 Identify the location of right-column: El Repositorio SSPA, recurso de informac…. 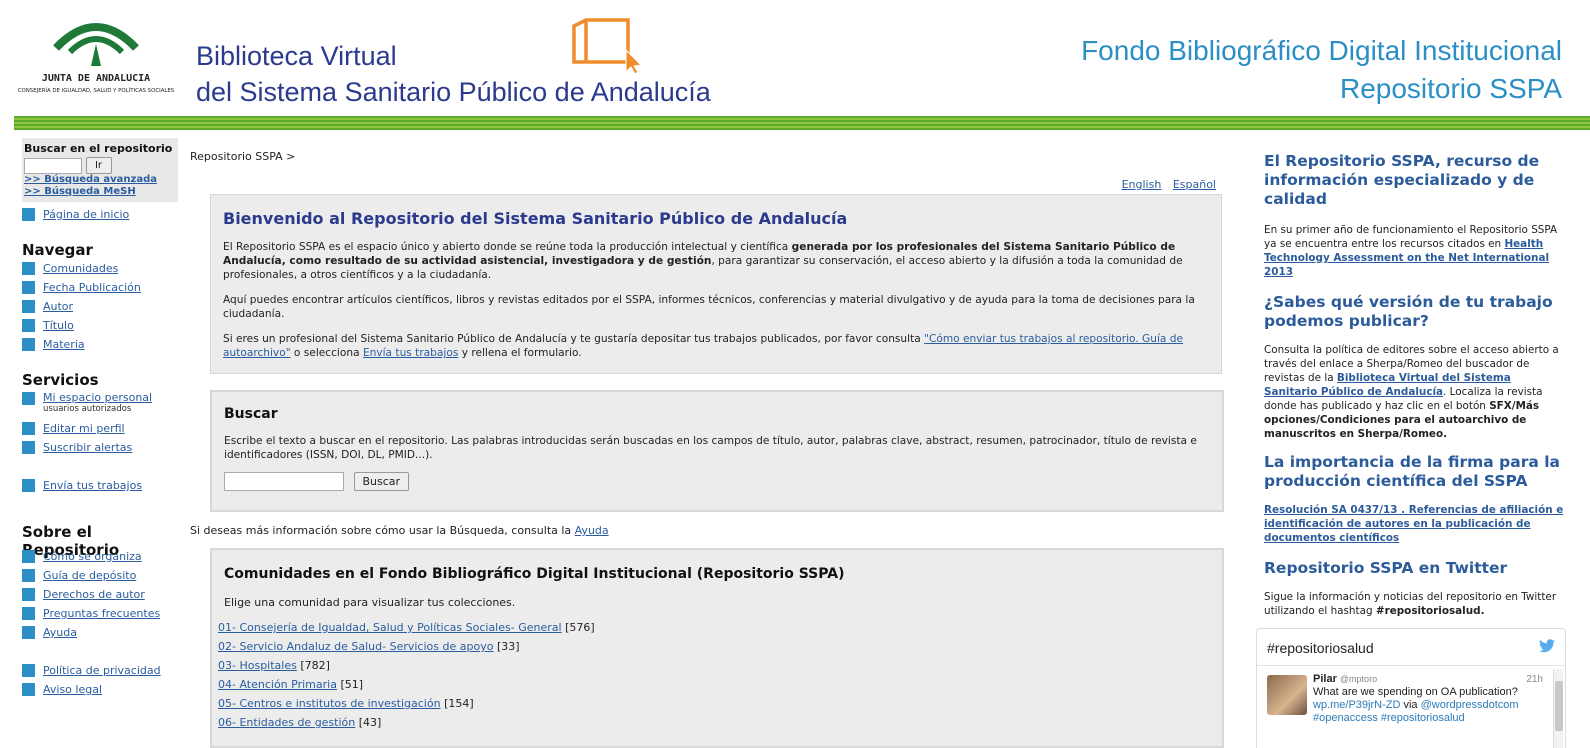
(1414, 385).